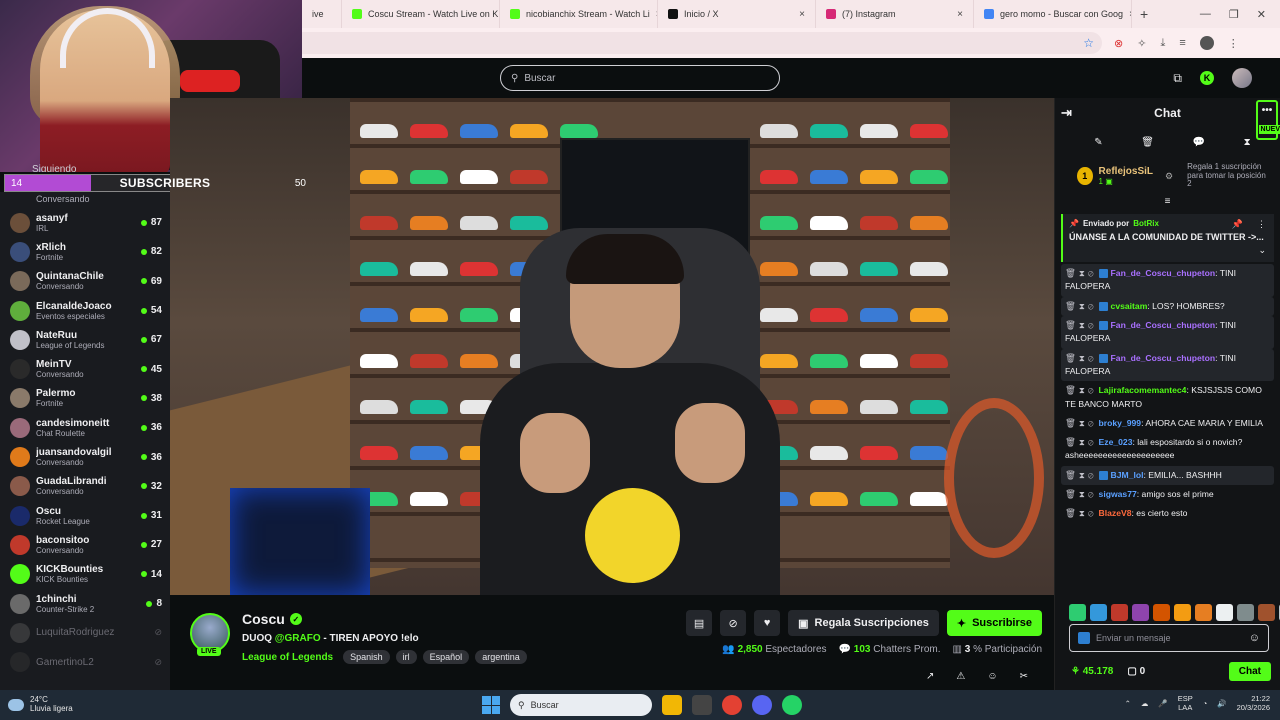 This screenshot has height=720, width=1280. What do you see at coordinates (1053, 14) in the screenshot?
I see `browser-tab: gero momo - Buscar con Goog×` at bounding box center [1053, 14].